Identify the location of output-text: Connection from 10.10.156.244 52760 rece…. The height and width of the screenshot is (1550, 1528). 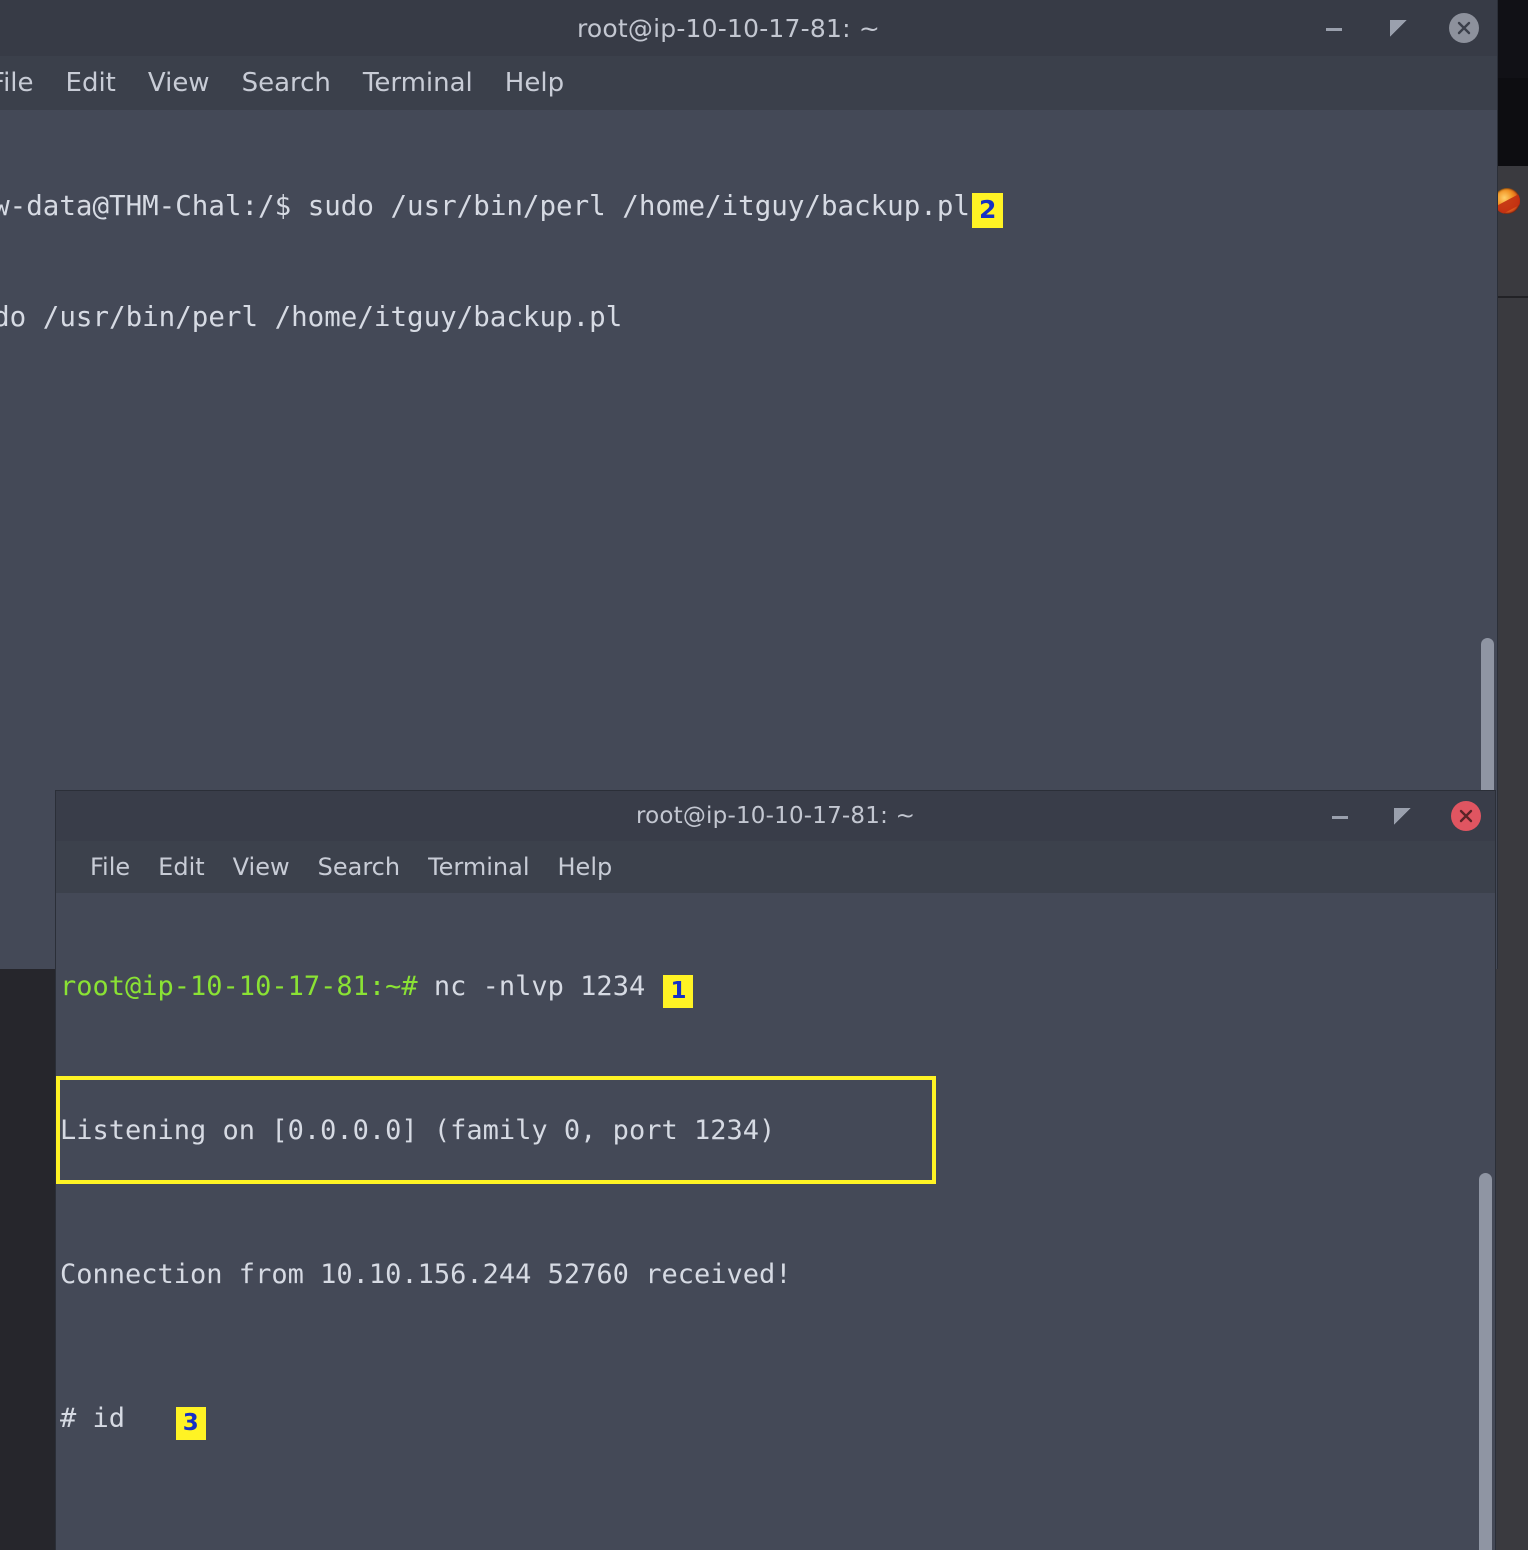
(426, 1274).